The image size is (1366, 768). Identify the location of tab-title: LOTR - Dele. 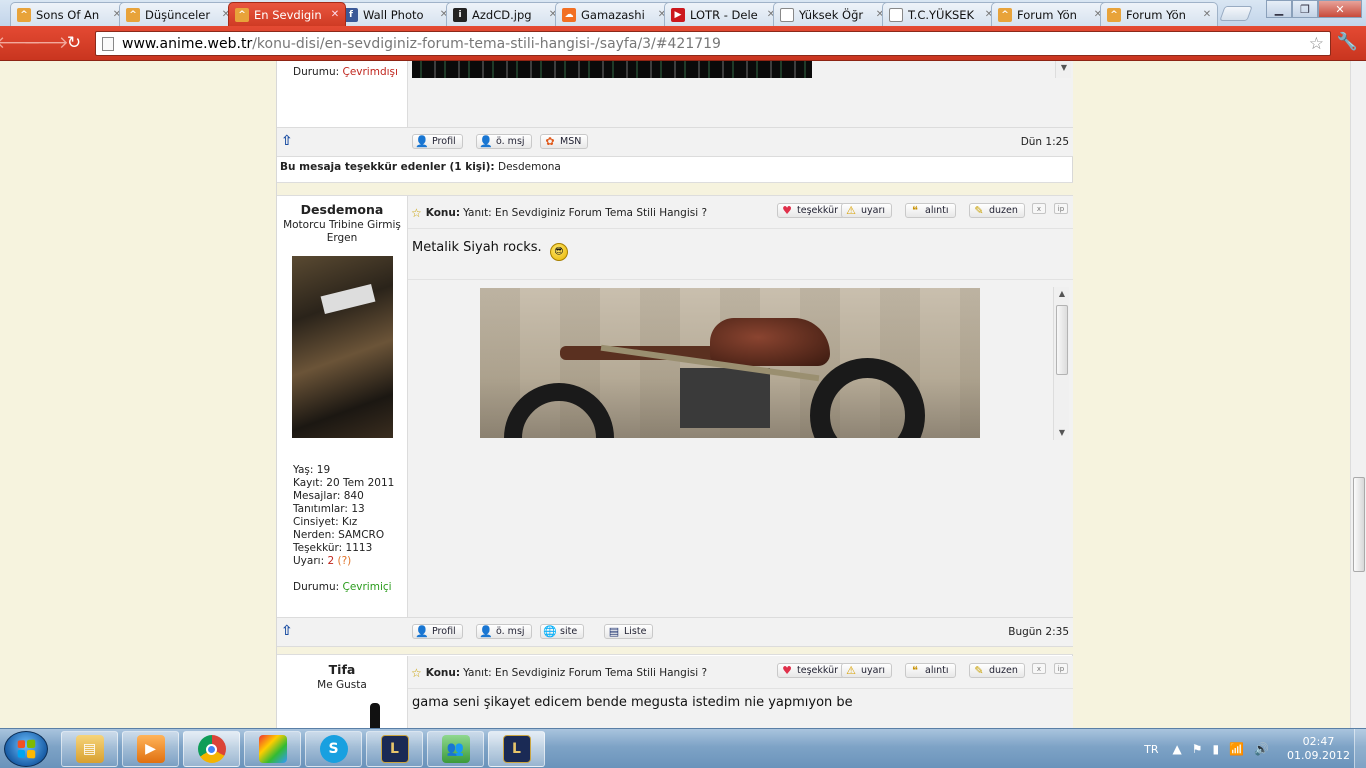
(724, 14).